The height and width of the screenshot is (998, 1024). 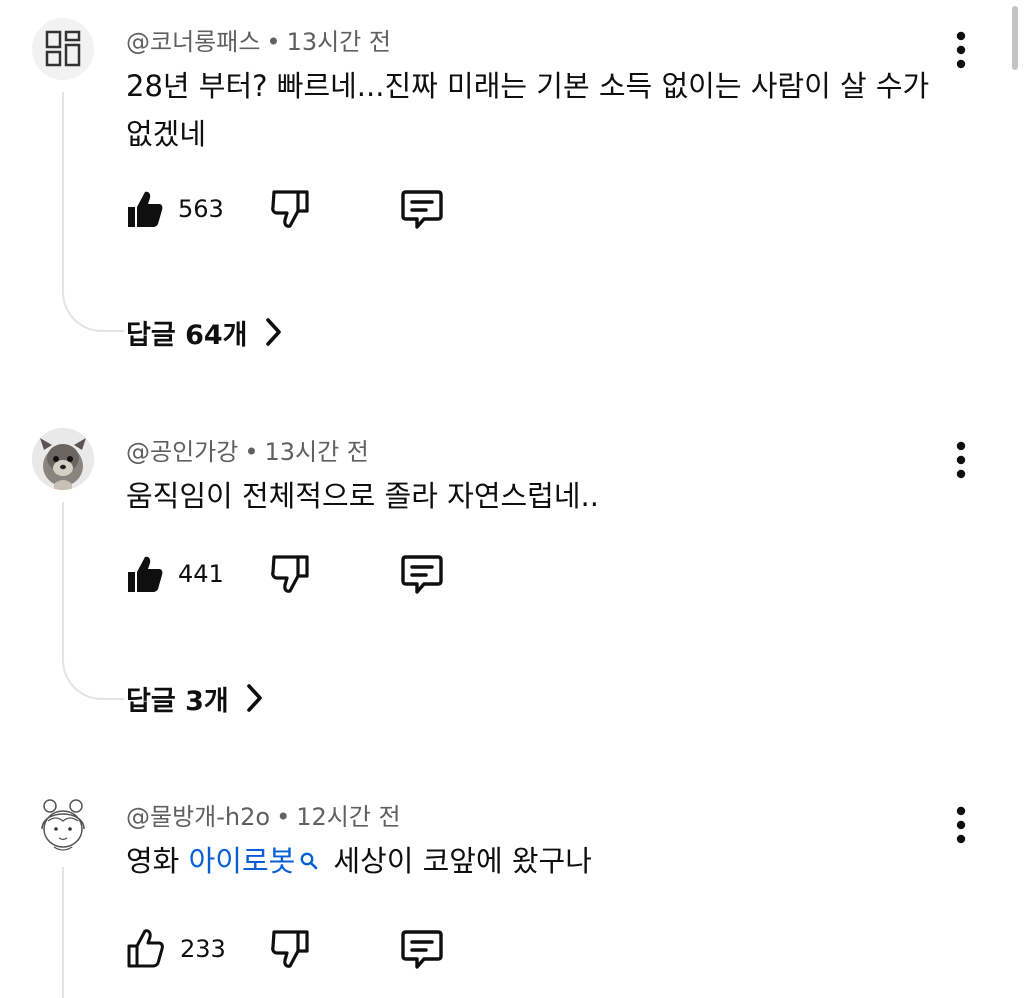 I want to click on puppy-photo-avatar-icon, so click(x=63, y=459).